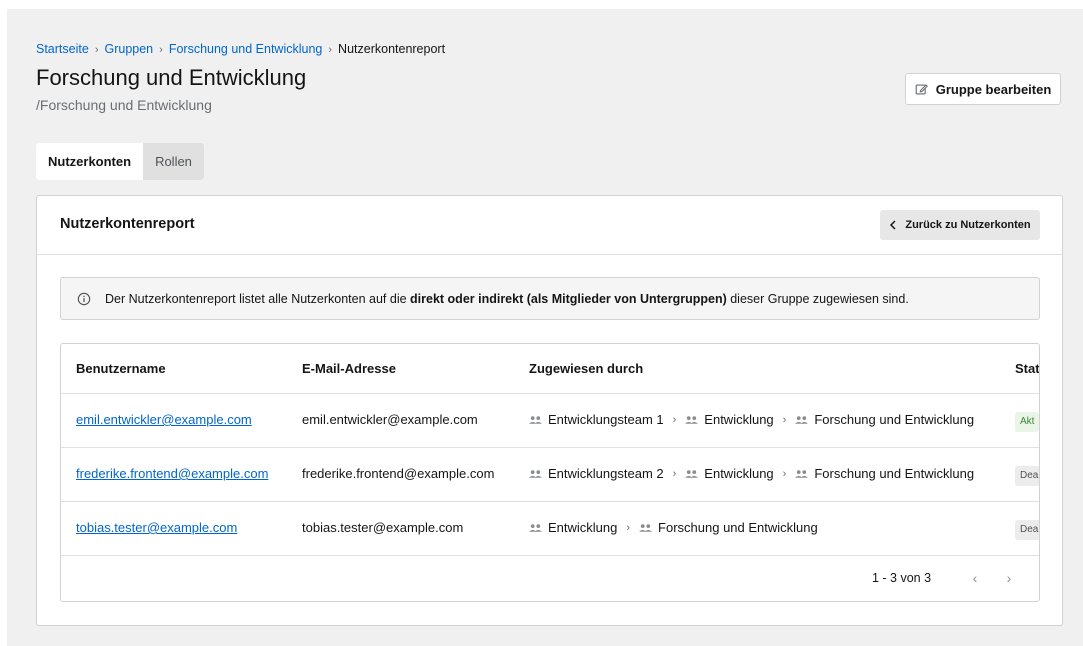 The width and height of the screenshot is (1083, 646). Describe the element at coordinates (606, 474) in the screenshot. I see `path-group: Entwicklungsteam 2` at that location.